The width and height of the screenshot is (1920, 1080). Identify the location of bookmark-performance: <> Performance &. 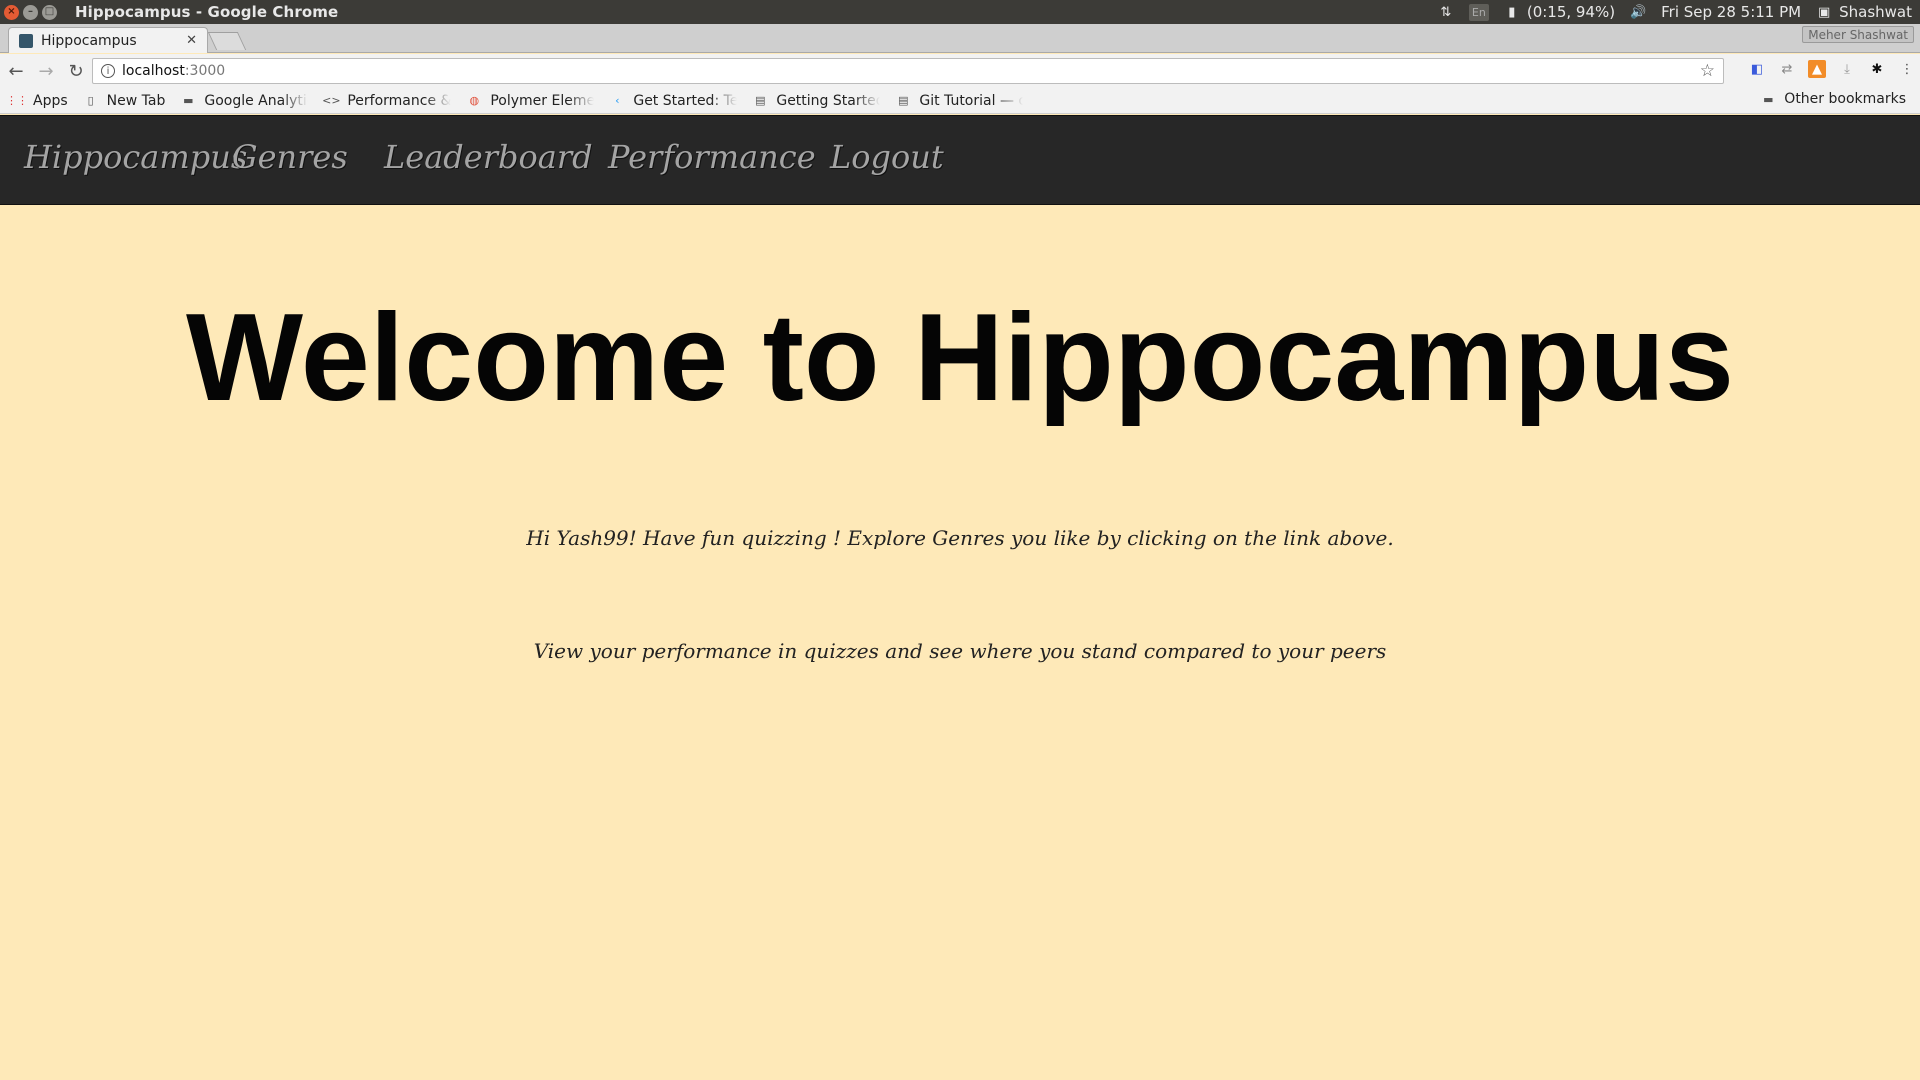
(386, 101).